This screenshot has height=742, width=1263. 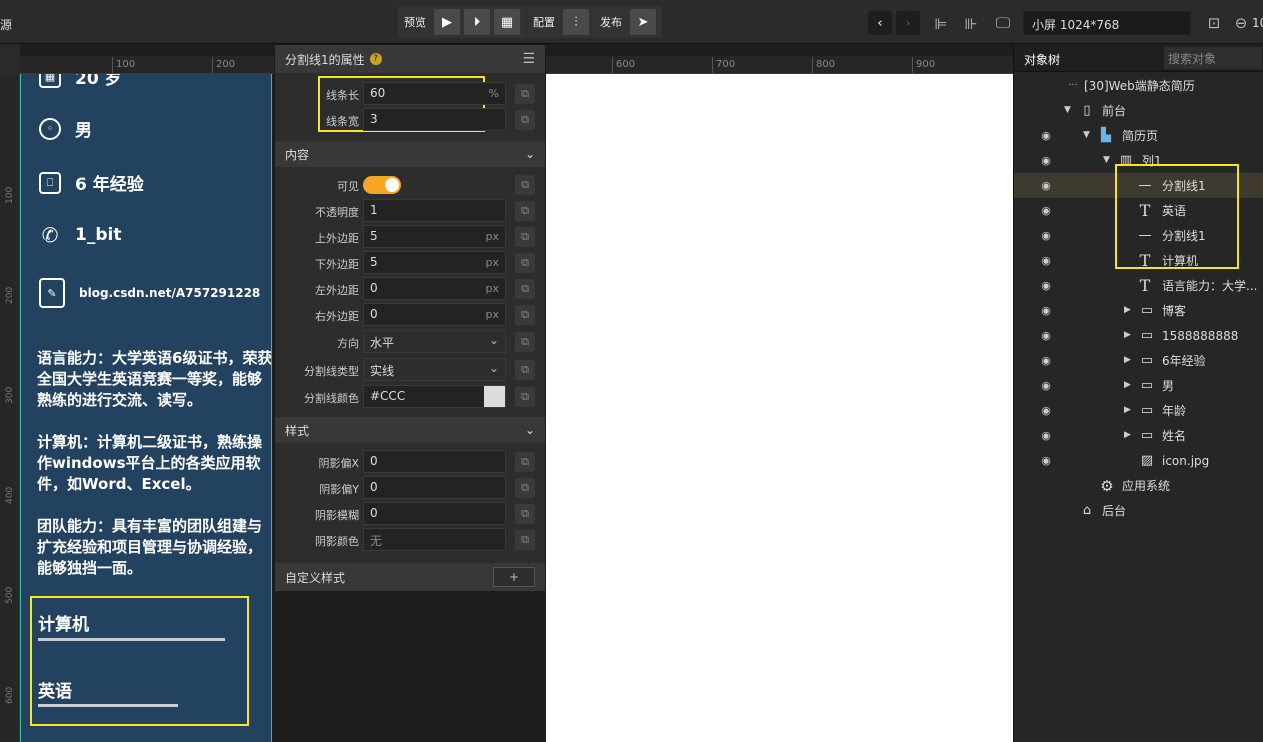 What do you see at coordinates (434, 341) in the screenshot?
I see `direction-select: 水平 ⌄` at bounding box center [434, 341].